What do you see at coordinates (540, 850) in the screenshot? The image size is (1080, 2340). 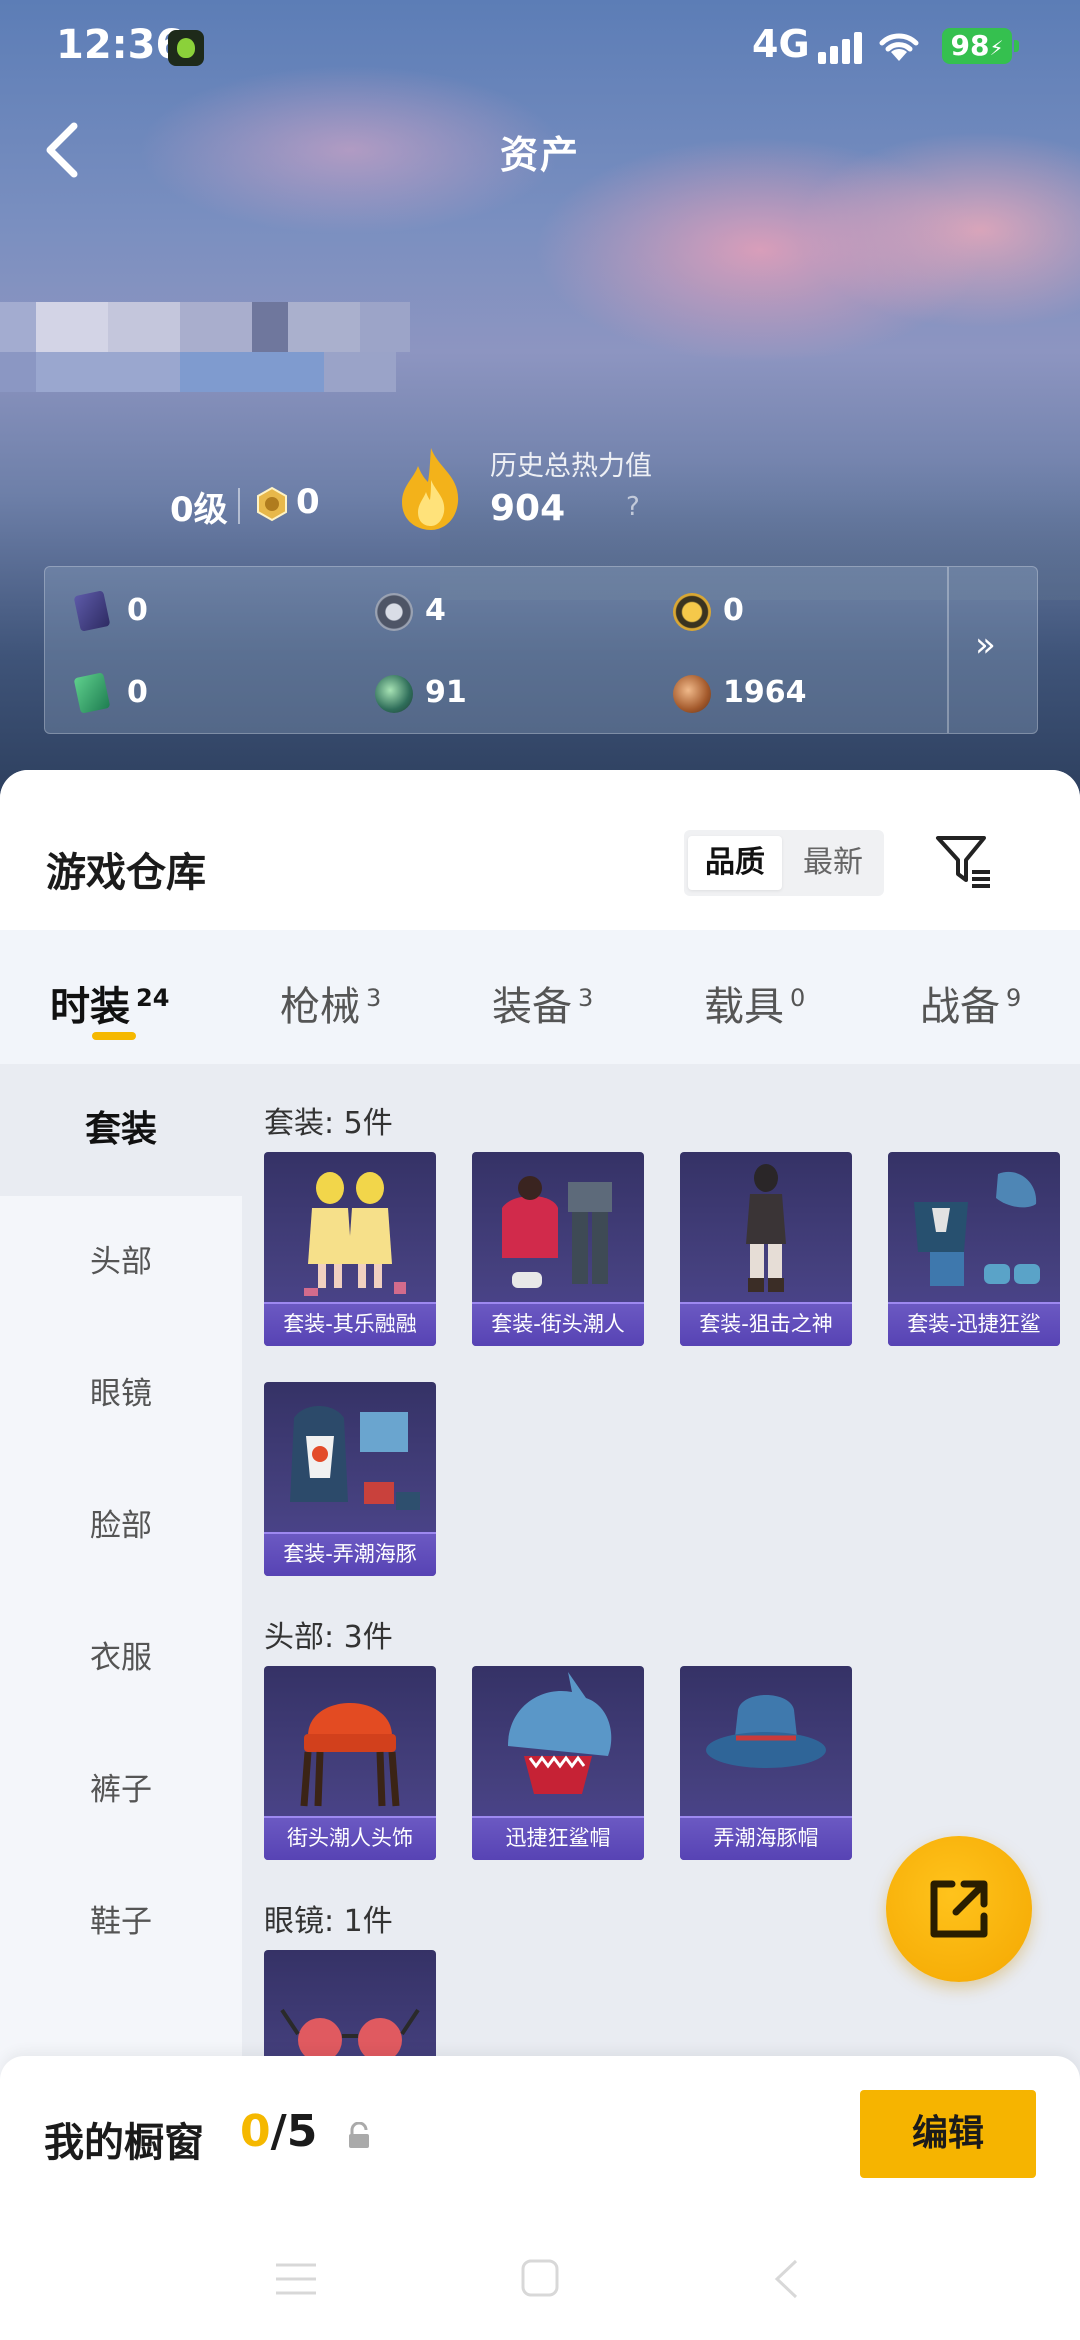 I see `warehouse-header: 游戏仓库 品质 最新` at bounding box center [540, 850].